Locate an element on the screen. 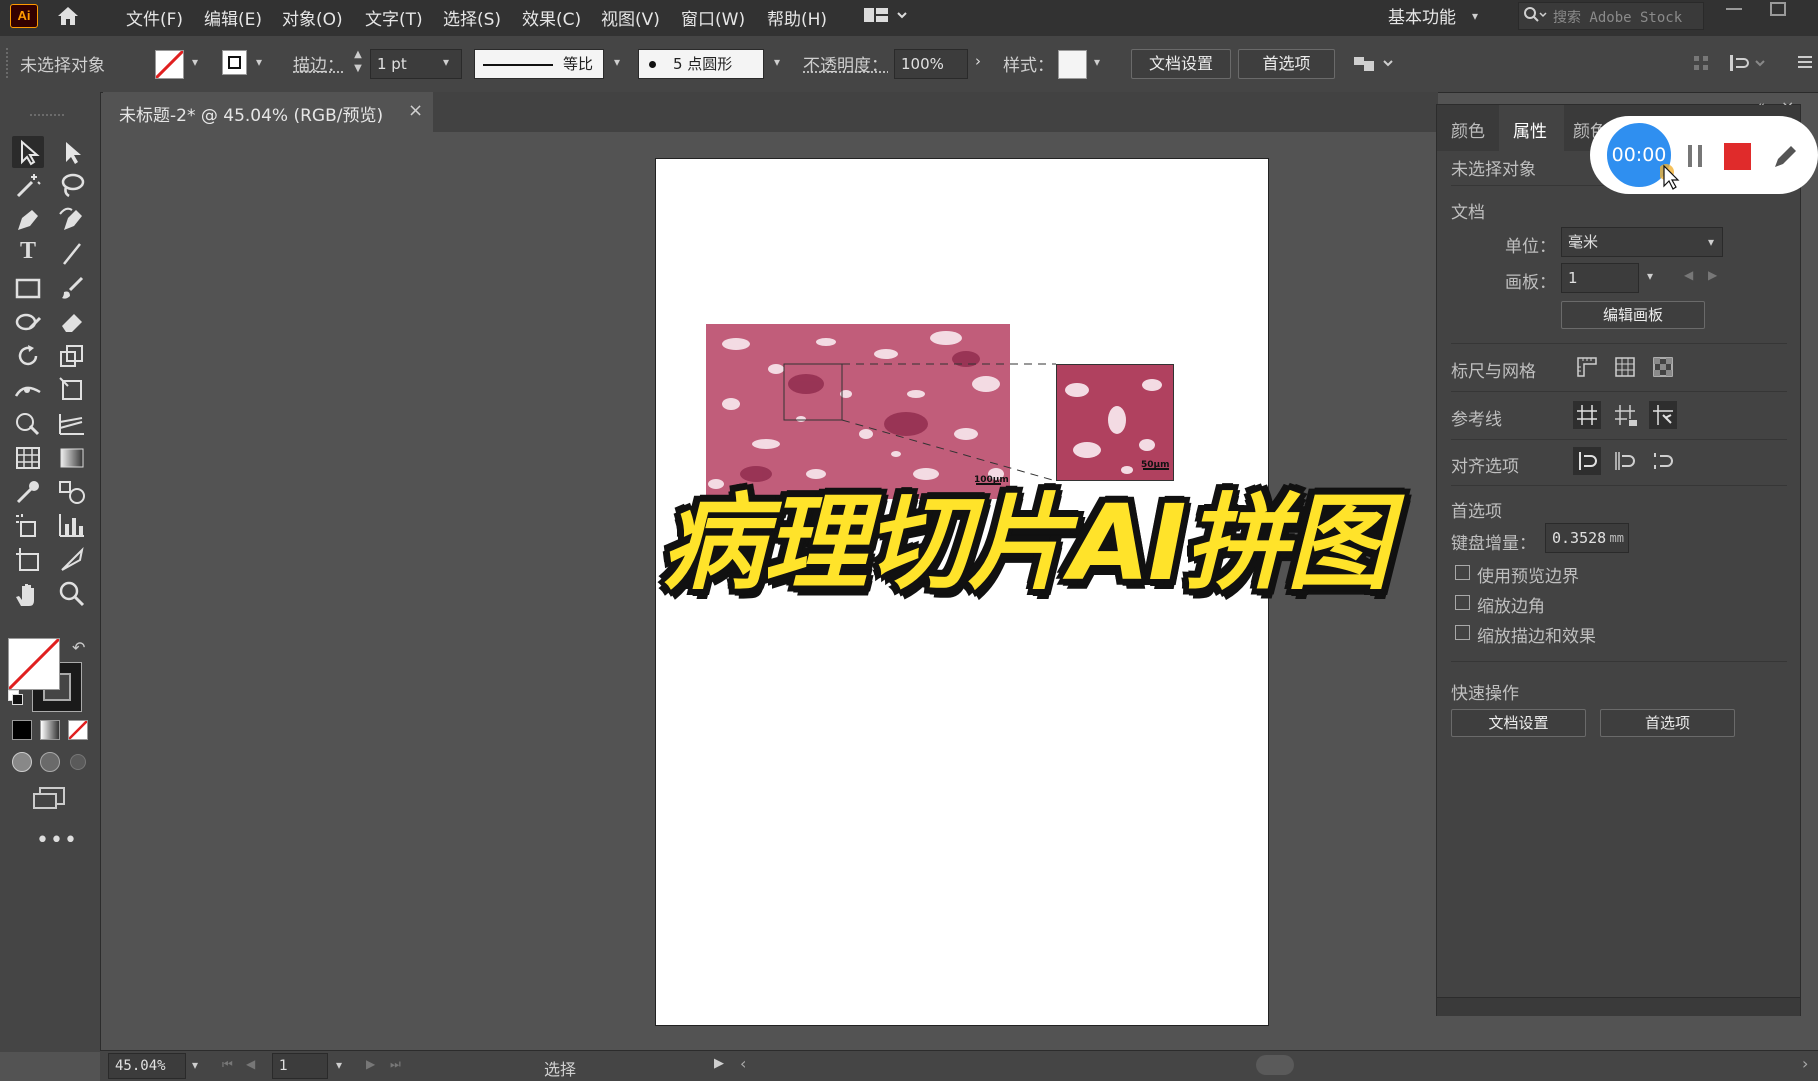  mesh-tool-icon is located at coordinates (28, 458).